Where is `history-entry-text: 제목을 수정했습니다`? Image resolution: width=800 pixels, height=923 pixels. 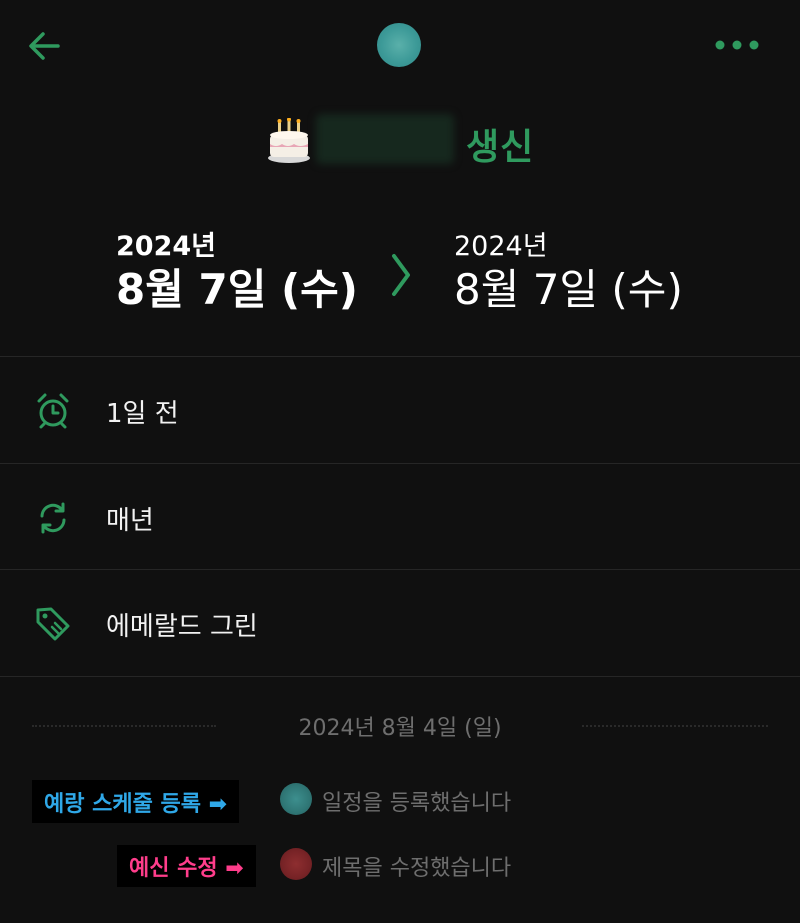
history-entry-text: 제목을 수정했습니다 is located at coordinates (417, 868).